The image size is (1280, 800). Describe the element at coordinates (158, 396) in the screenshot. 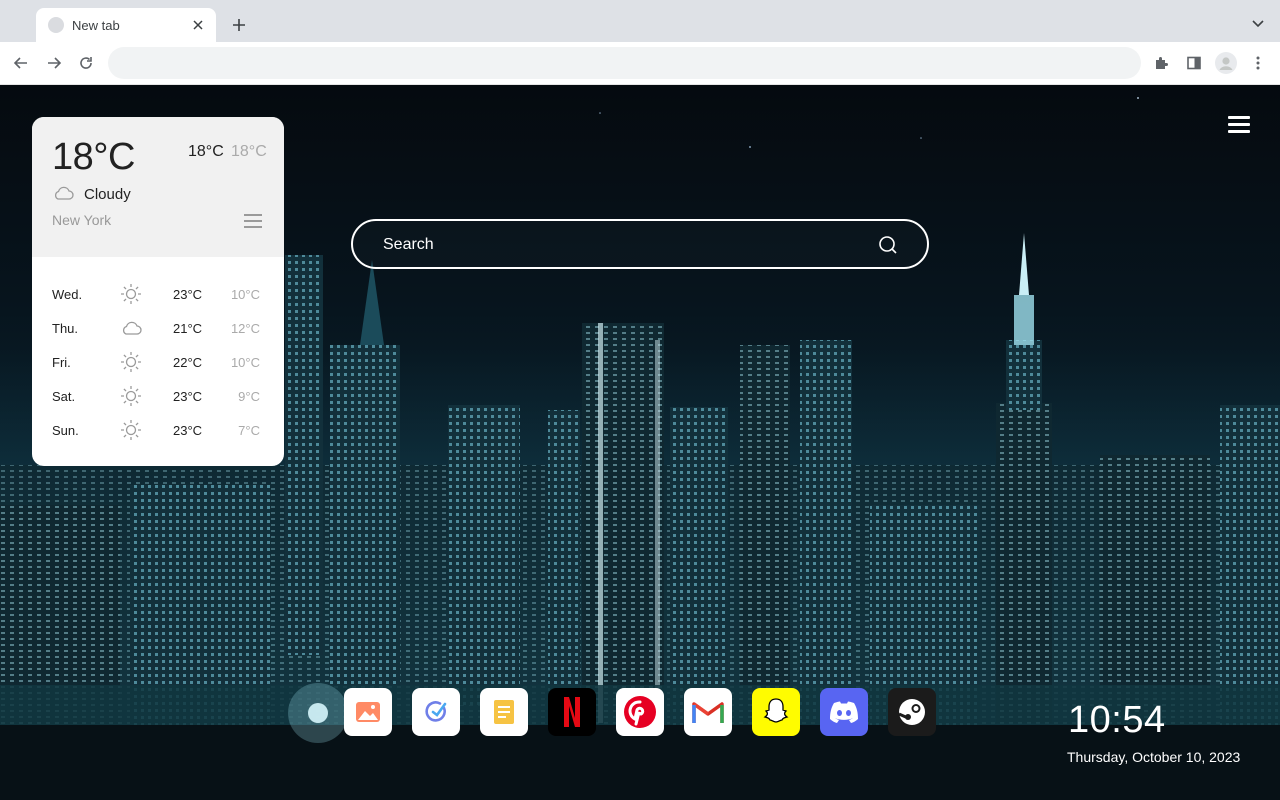

I see `forecast-row: Sat. 23°C 9°C` at that location.